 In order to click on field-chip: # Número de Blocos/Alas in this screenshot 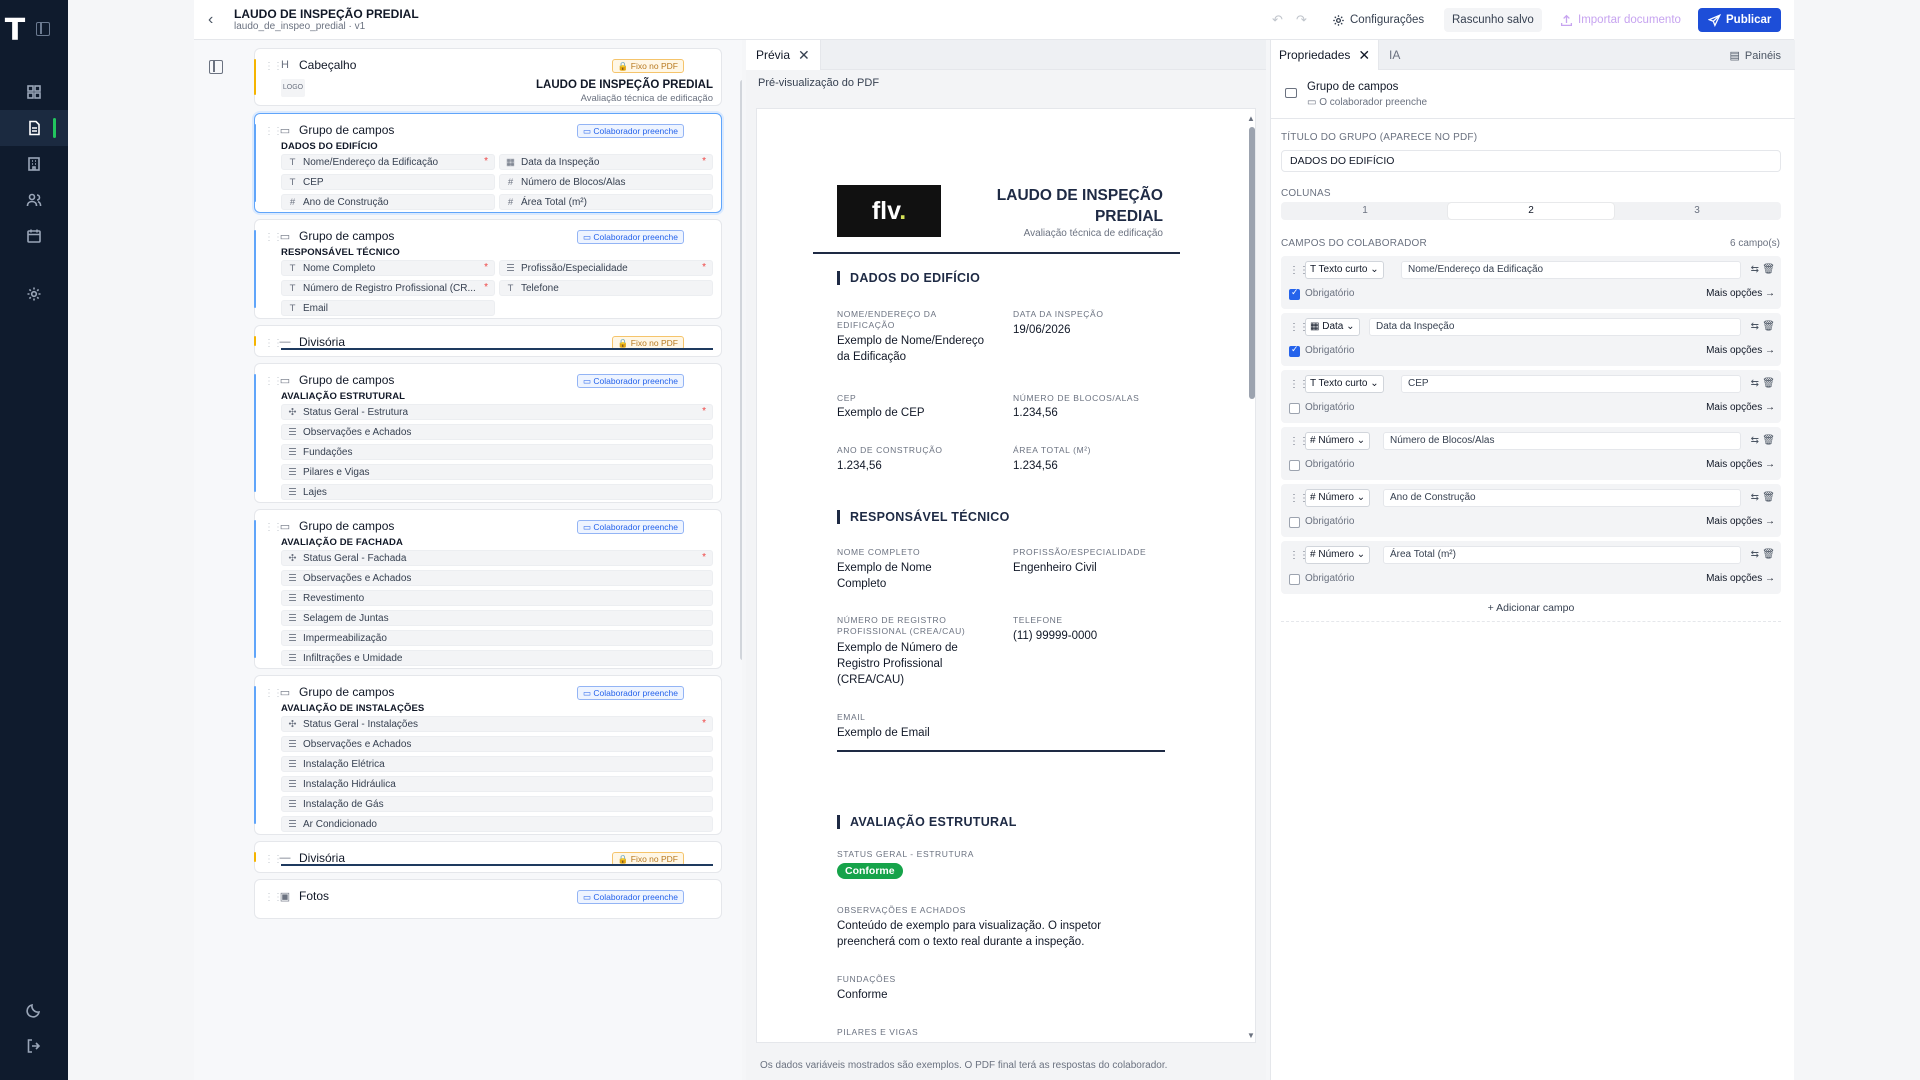, I will do `click(606, 182)`.